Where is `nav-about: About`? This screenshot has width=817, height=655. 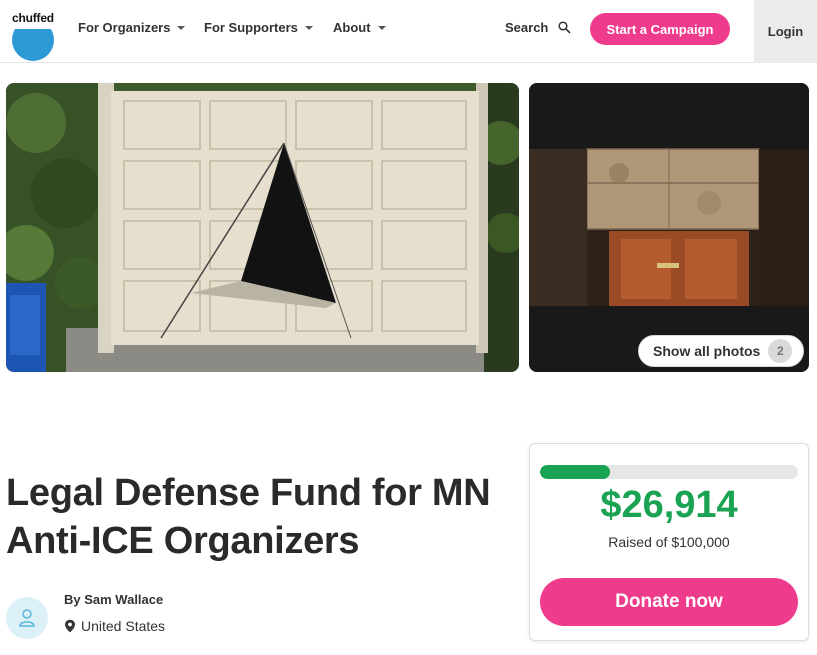
nav-about: About is located at coordinates (359, 27).